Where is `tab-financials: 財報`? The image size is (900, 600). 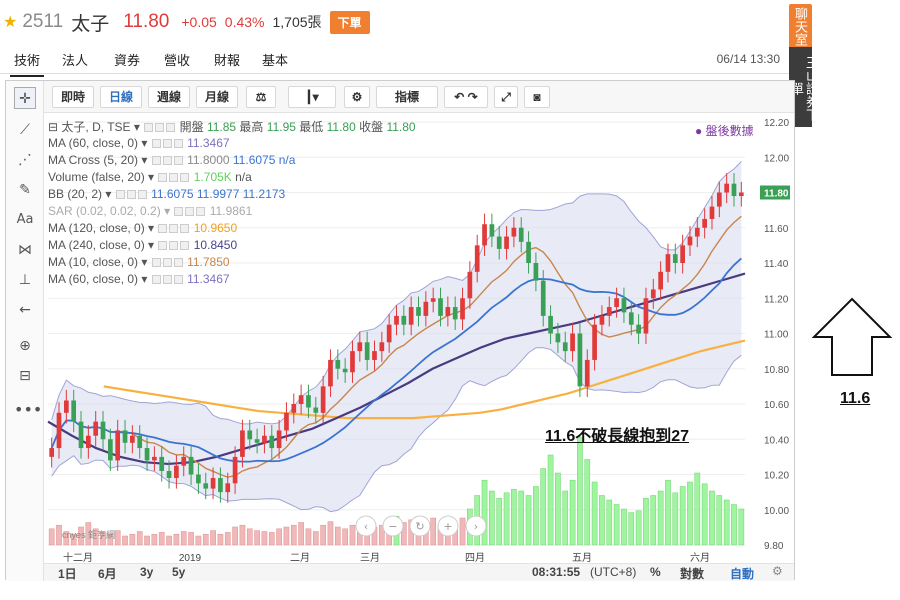
tab-financials: 財報 is located at coordinates (227, 62).